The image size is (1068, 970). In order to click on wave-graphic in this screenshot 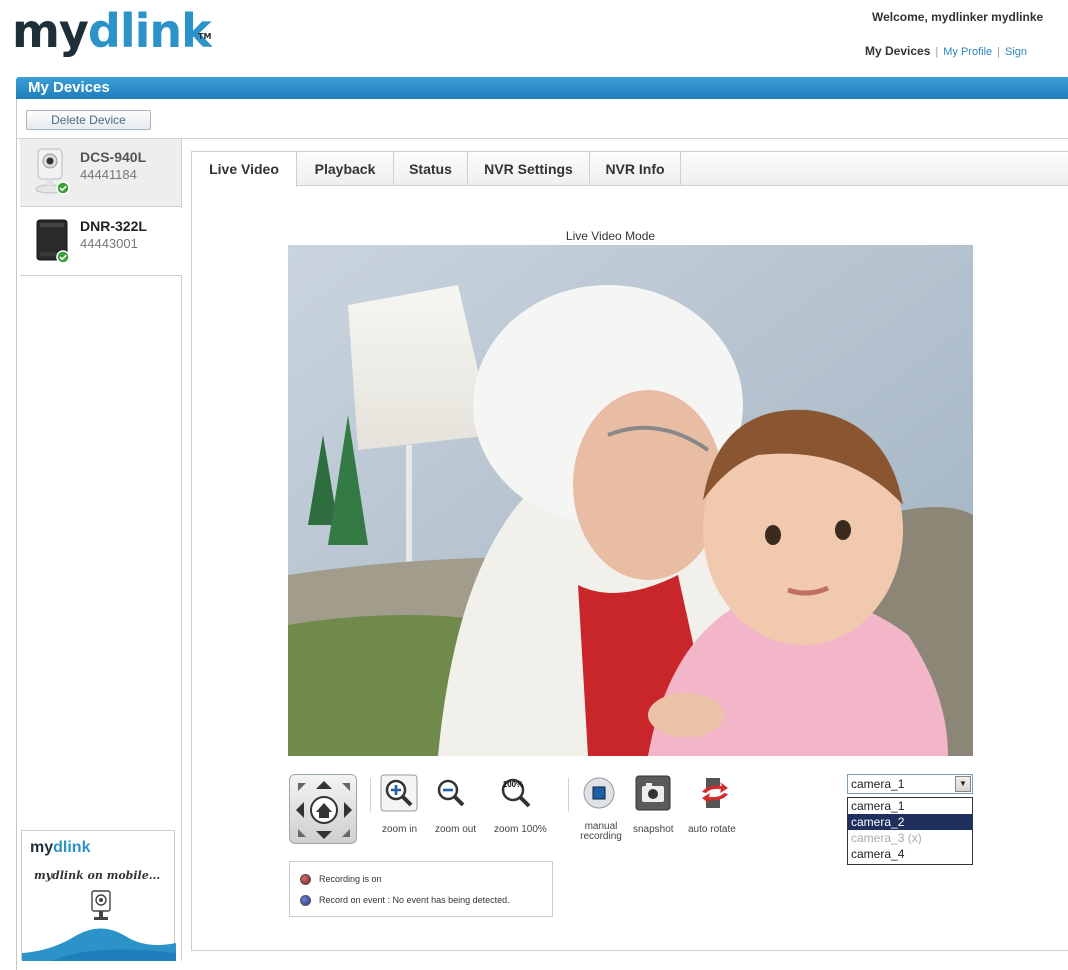, I will do `click(99, 944)`.